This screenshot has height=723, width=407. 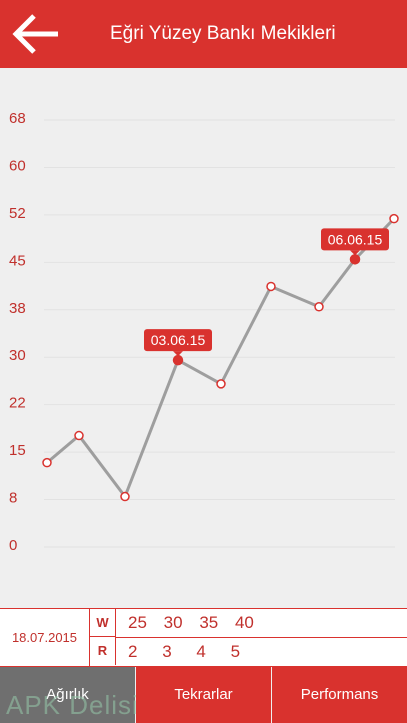 I want to click on app-header: Eğri Yüzey Bankı Mekikleri, so click(x=203, y=34).